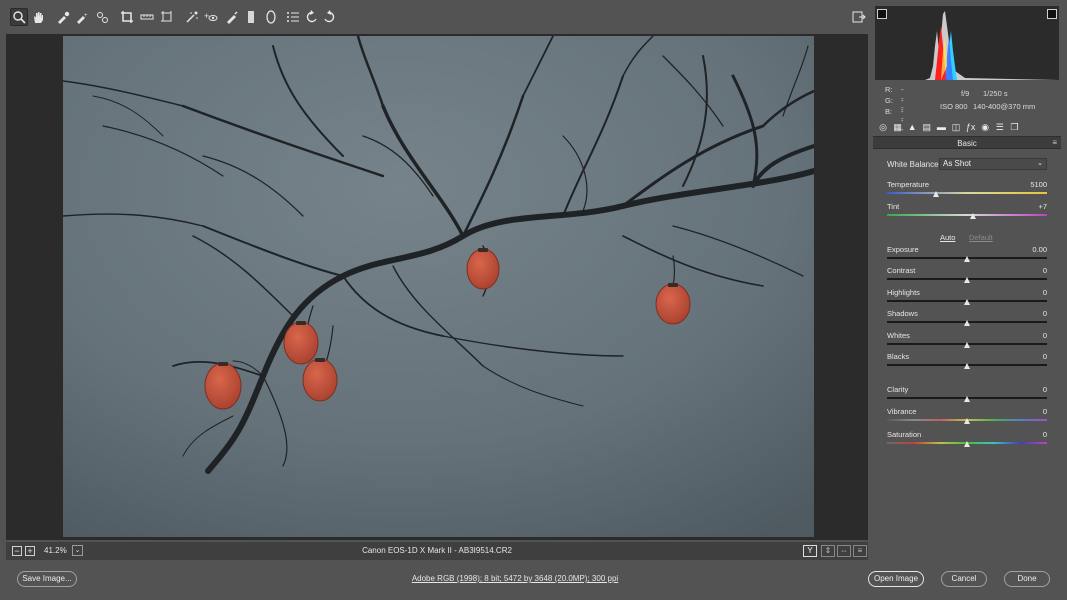  I want to click on hand-icon, so click(38, 17).